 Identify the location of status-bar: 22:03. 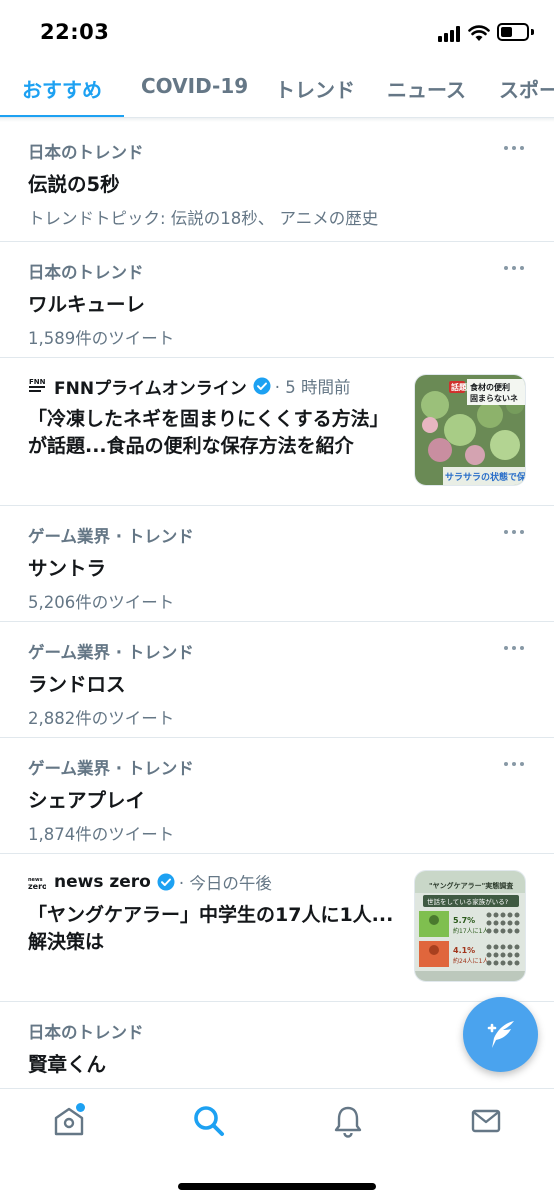
(277, 31).